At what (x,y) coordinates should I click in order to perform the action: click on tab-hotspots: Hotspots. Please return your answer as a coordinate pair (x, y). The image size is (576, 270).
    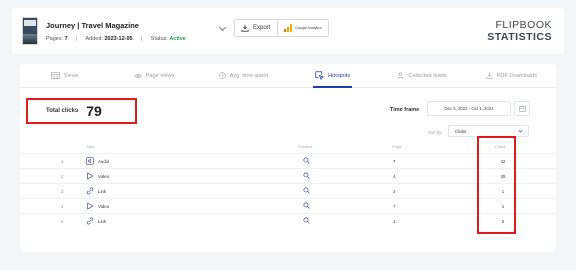
    Looking at the image, I should click on (332, 76).